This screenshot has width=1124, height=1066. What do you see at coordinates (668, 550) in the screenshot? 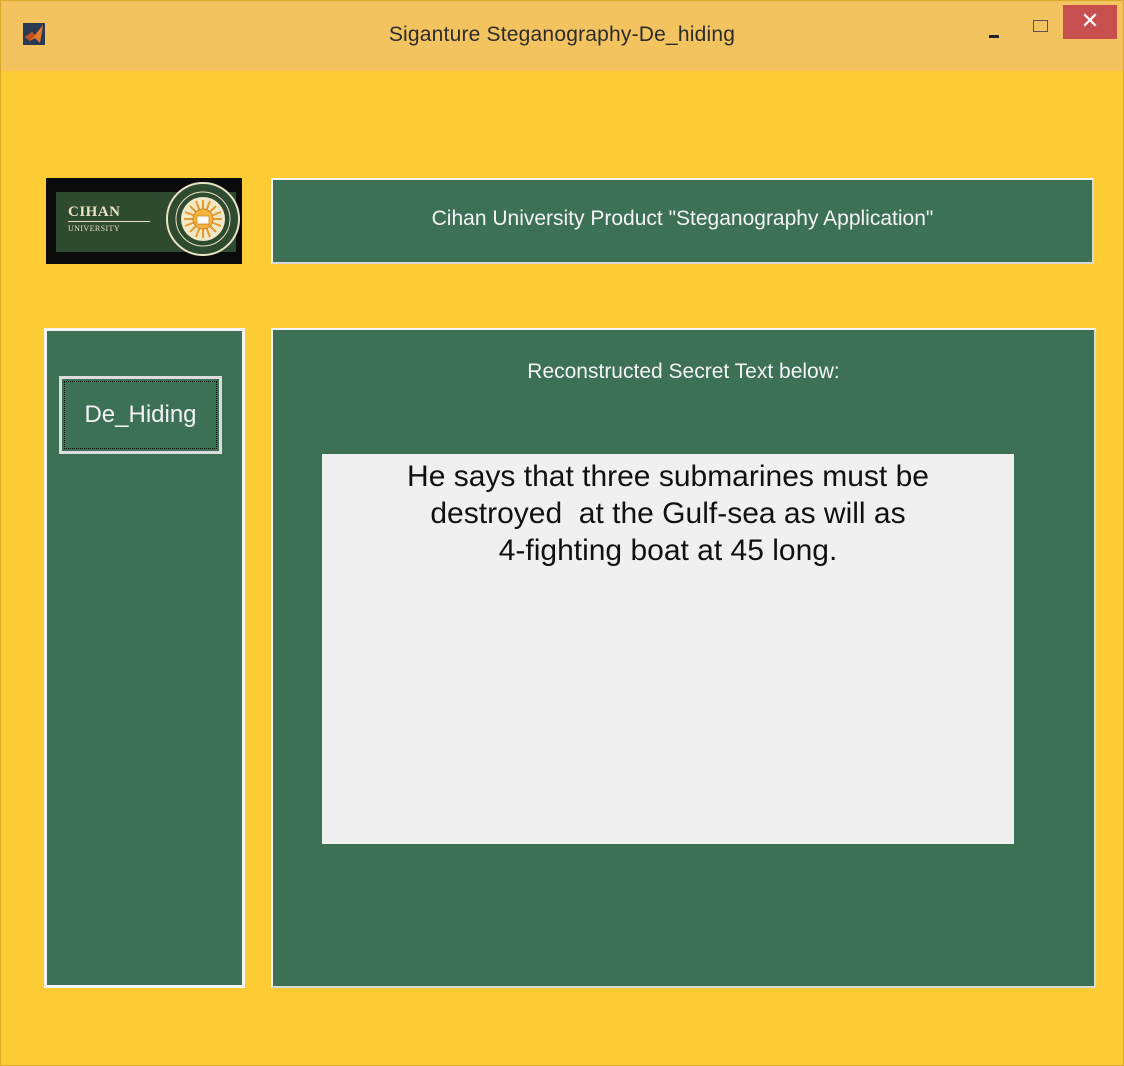
I see `secret-text-line: 4-fighting boat at 45 long.` at bounding box center [668, 550].